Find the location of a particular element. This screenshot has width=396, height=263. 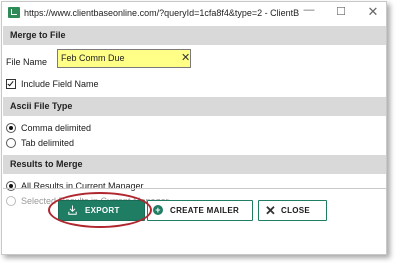

create-mailer-button: + CREATE MAILER is located at coordinates (200, 210).